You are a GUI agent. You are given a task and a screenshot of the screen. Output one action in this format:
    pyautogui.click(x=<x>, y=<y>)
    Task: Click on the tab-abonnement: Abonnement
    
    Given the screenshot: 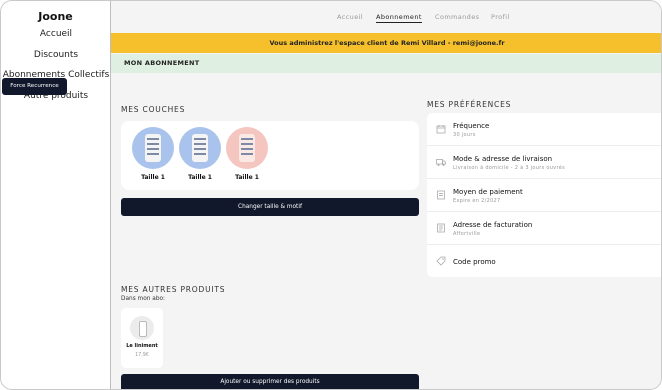 What is the action you would take?
    pyautogui.click(x=399, y=18)
    